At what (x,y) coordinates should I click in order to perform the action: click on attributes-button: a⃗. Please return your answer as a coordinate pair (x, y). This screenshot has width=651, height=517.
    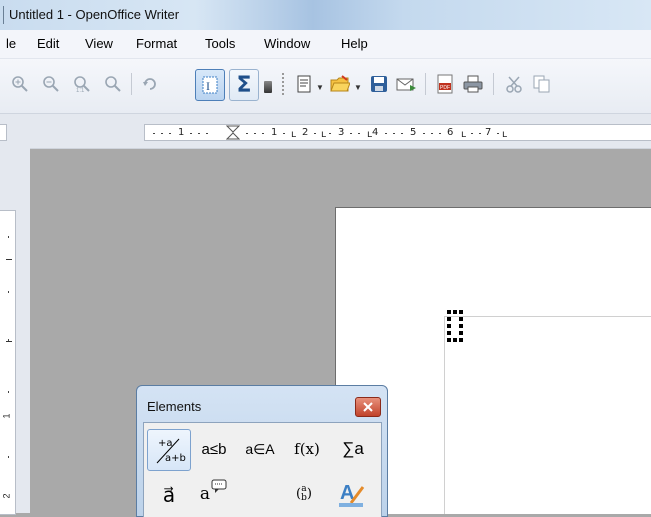
    Looking at the image, I should click on (169, 495).